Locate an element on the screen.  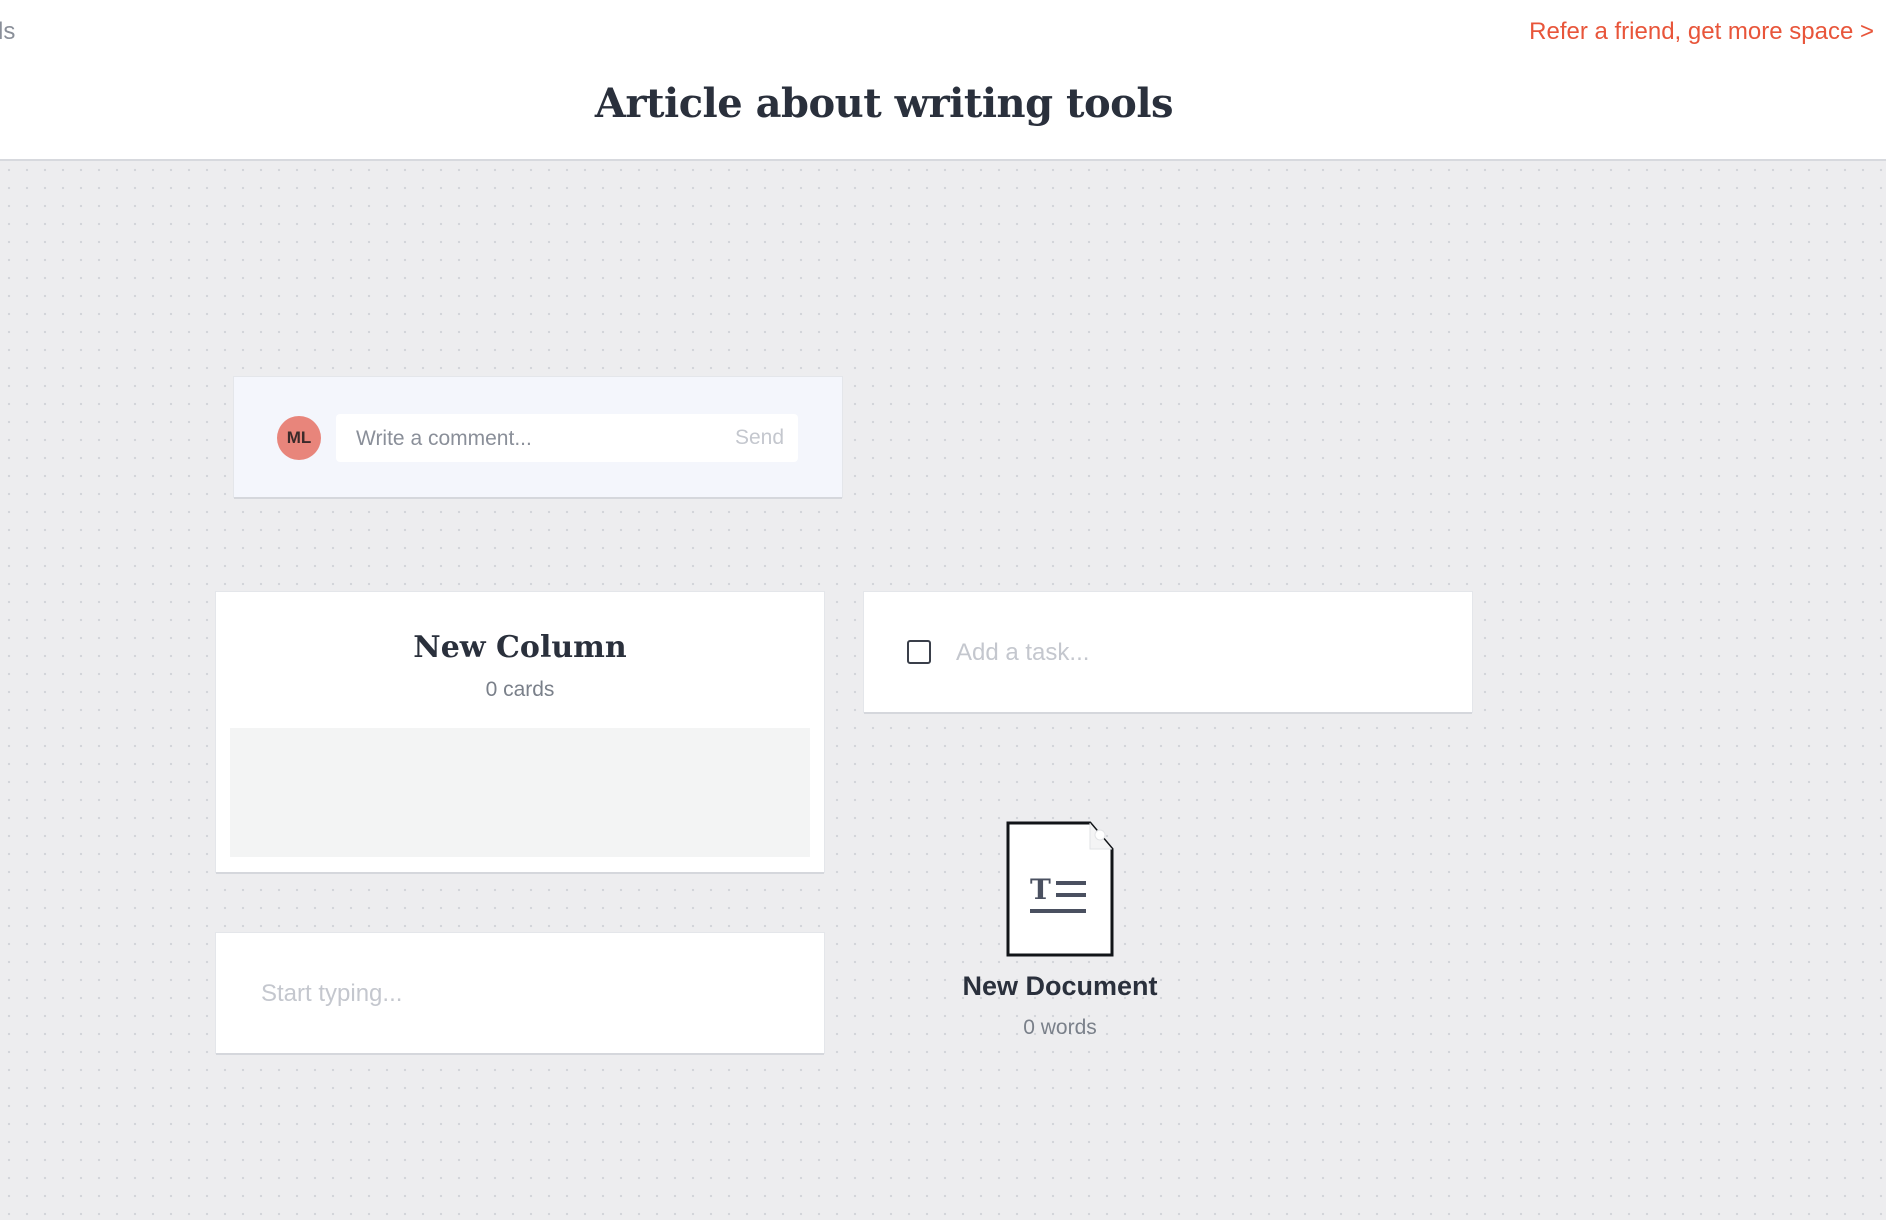
task-input is located at coordinates (1196, 653).